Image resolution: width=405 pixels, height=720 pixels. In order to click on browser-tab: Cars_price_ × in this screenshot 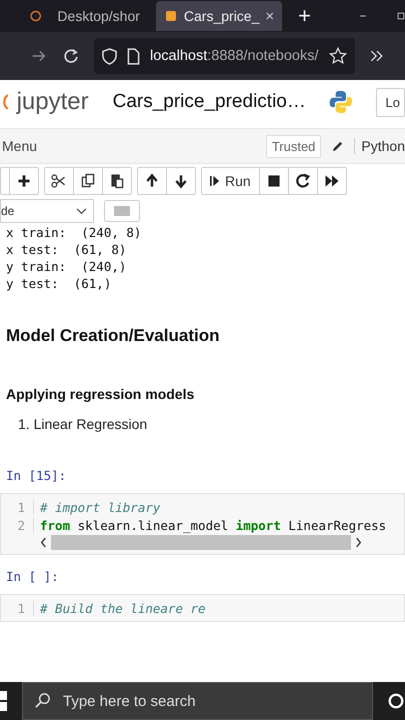, I will do `click(219, 16)`.